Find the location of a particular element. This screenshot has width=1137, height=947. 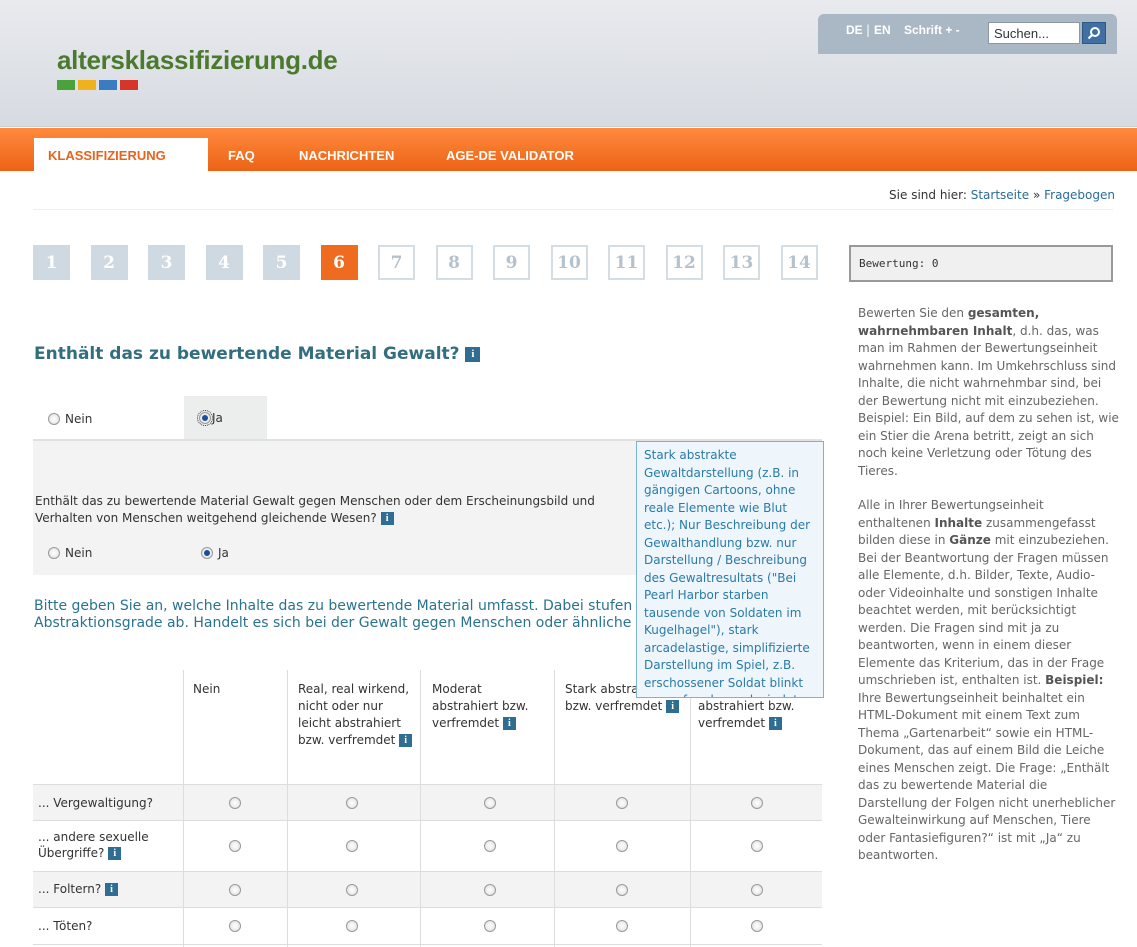

table-radio-r3-c3 is located at coordinates (490, 890).